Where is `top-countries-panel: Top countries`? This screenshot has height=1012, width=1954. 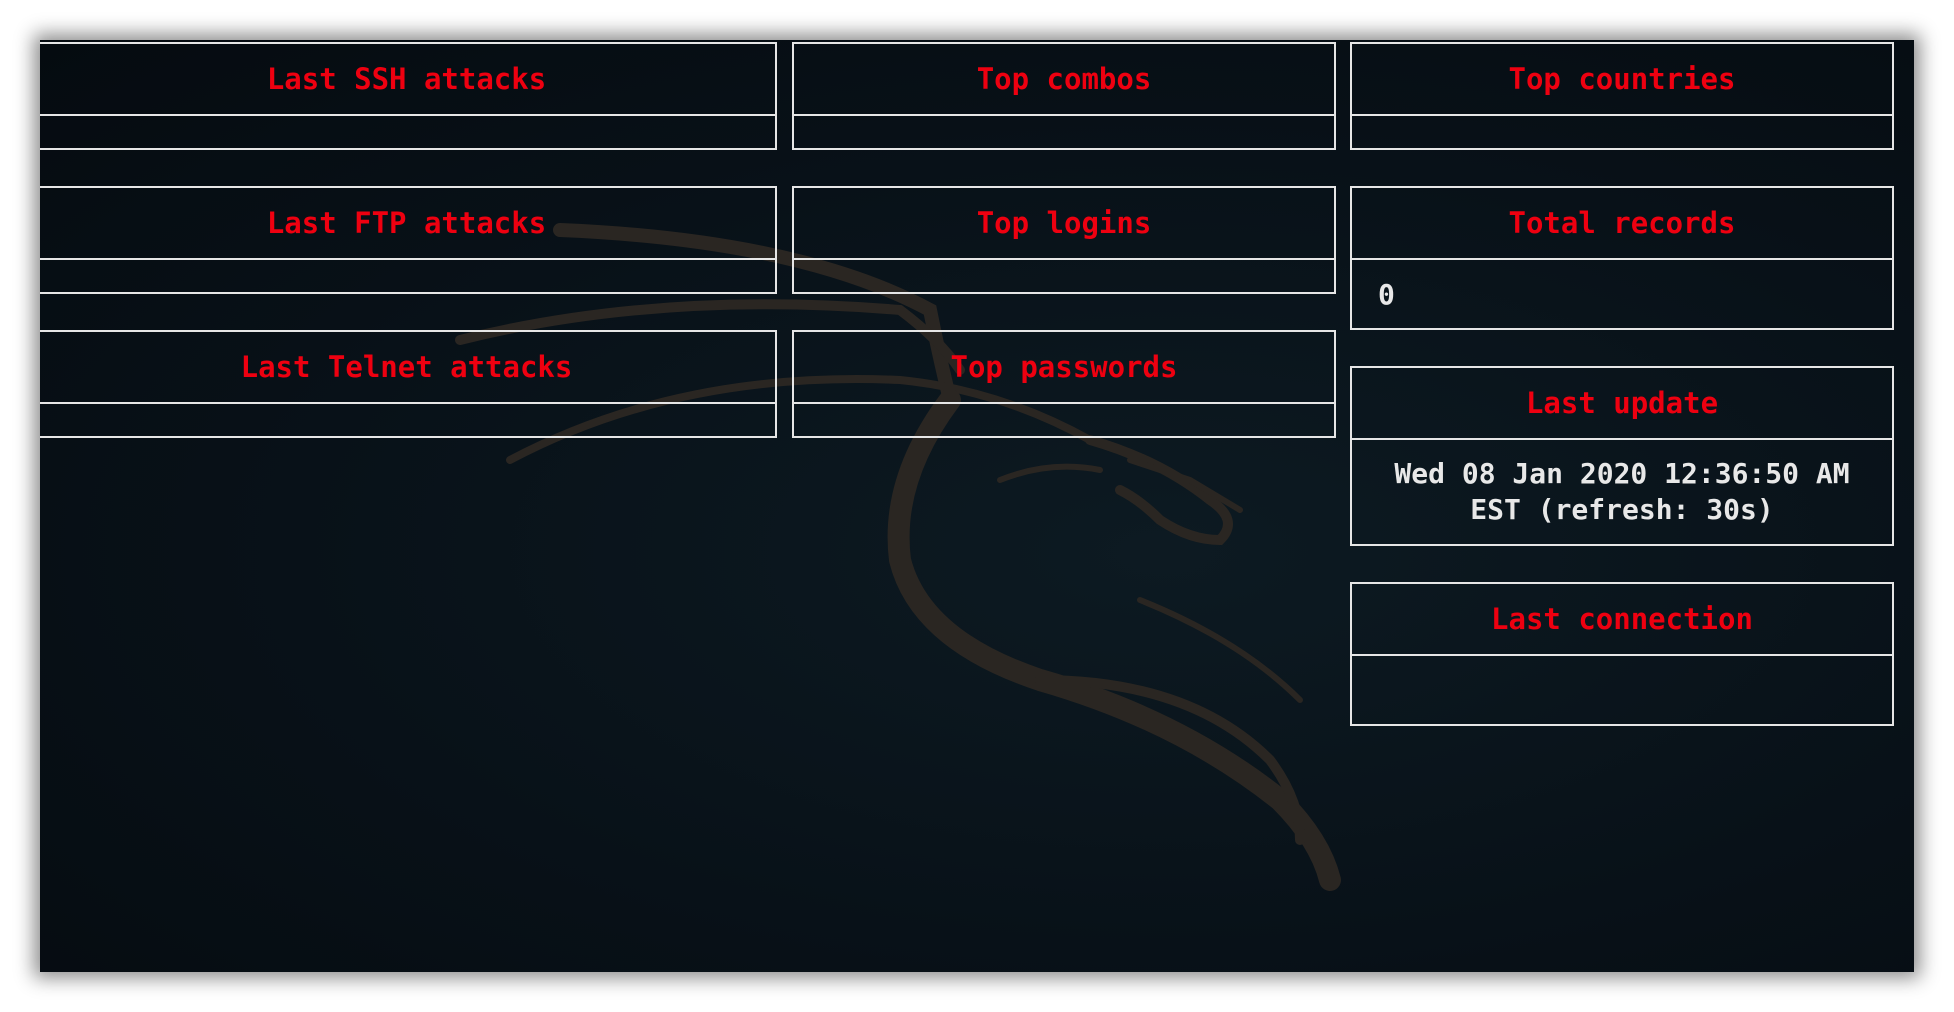 top-countries-panel: Top countries is located at coordinates (1622, 96).